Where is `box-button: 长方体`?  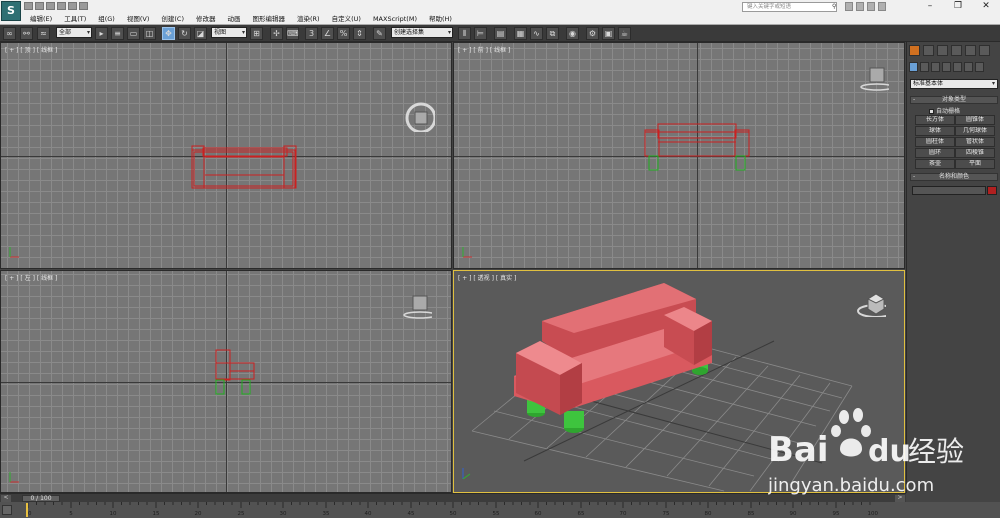 box-button: 长方体 is located at coordinates (935, 120).